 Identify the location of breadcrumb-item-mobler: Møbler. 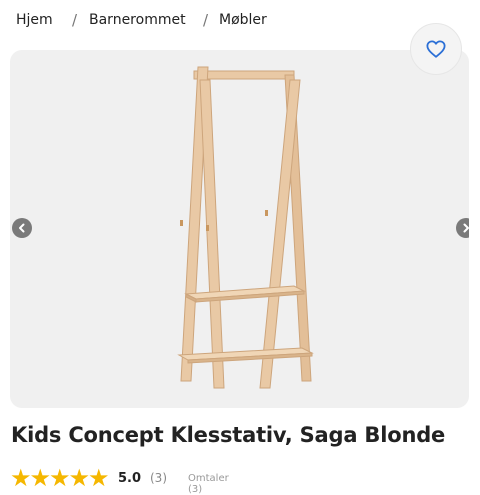
(243, 20).